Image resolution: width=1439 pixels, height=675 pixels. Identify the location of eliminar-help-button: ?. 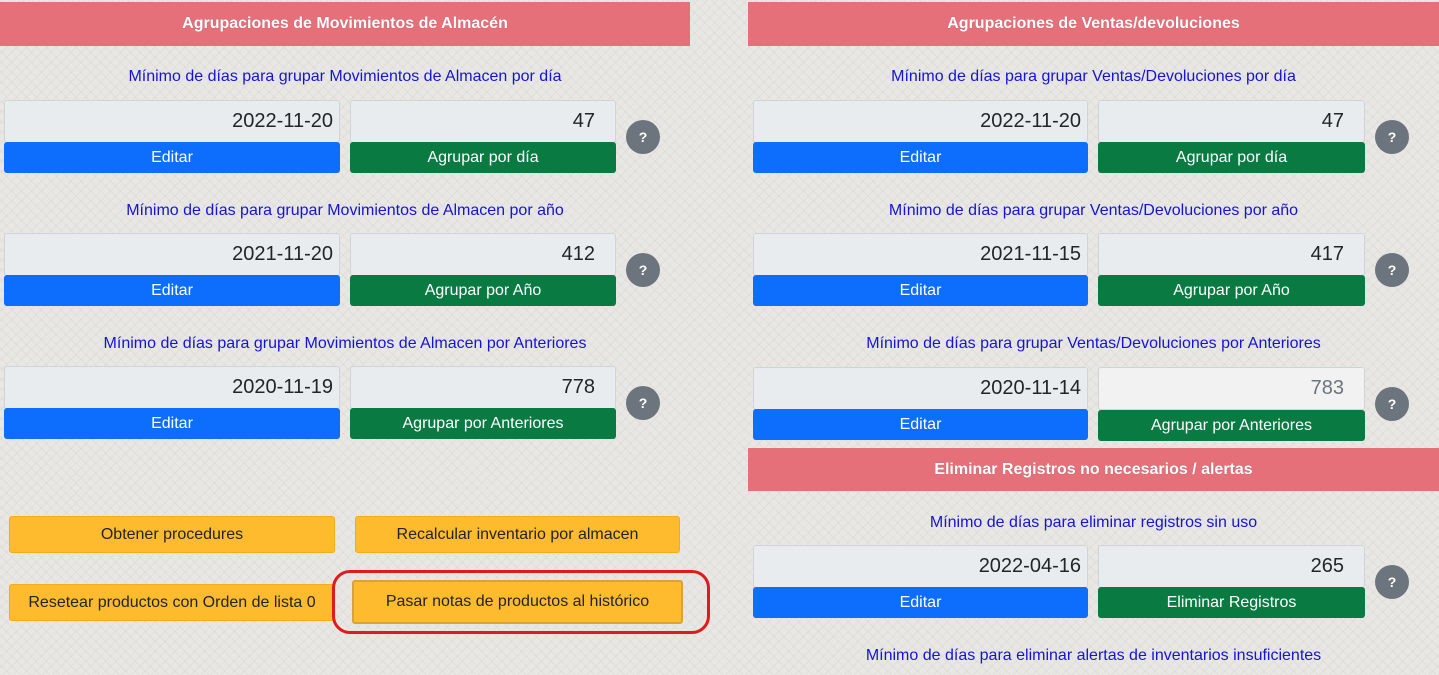
(1392, 582).